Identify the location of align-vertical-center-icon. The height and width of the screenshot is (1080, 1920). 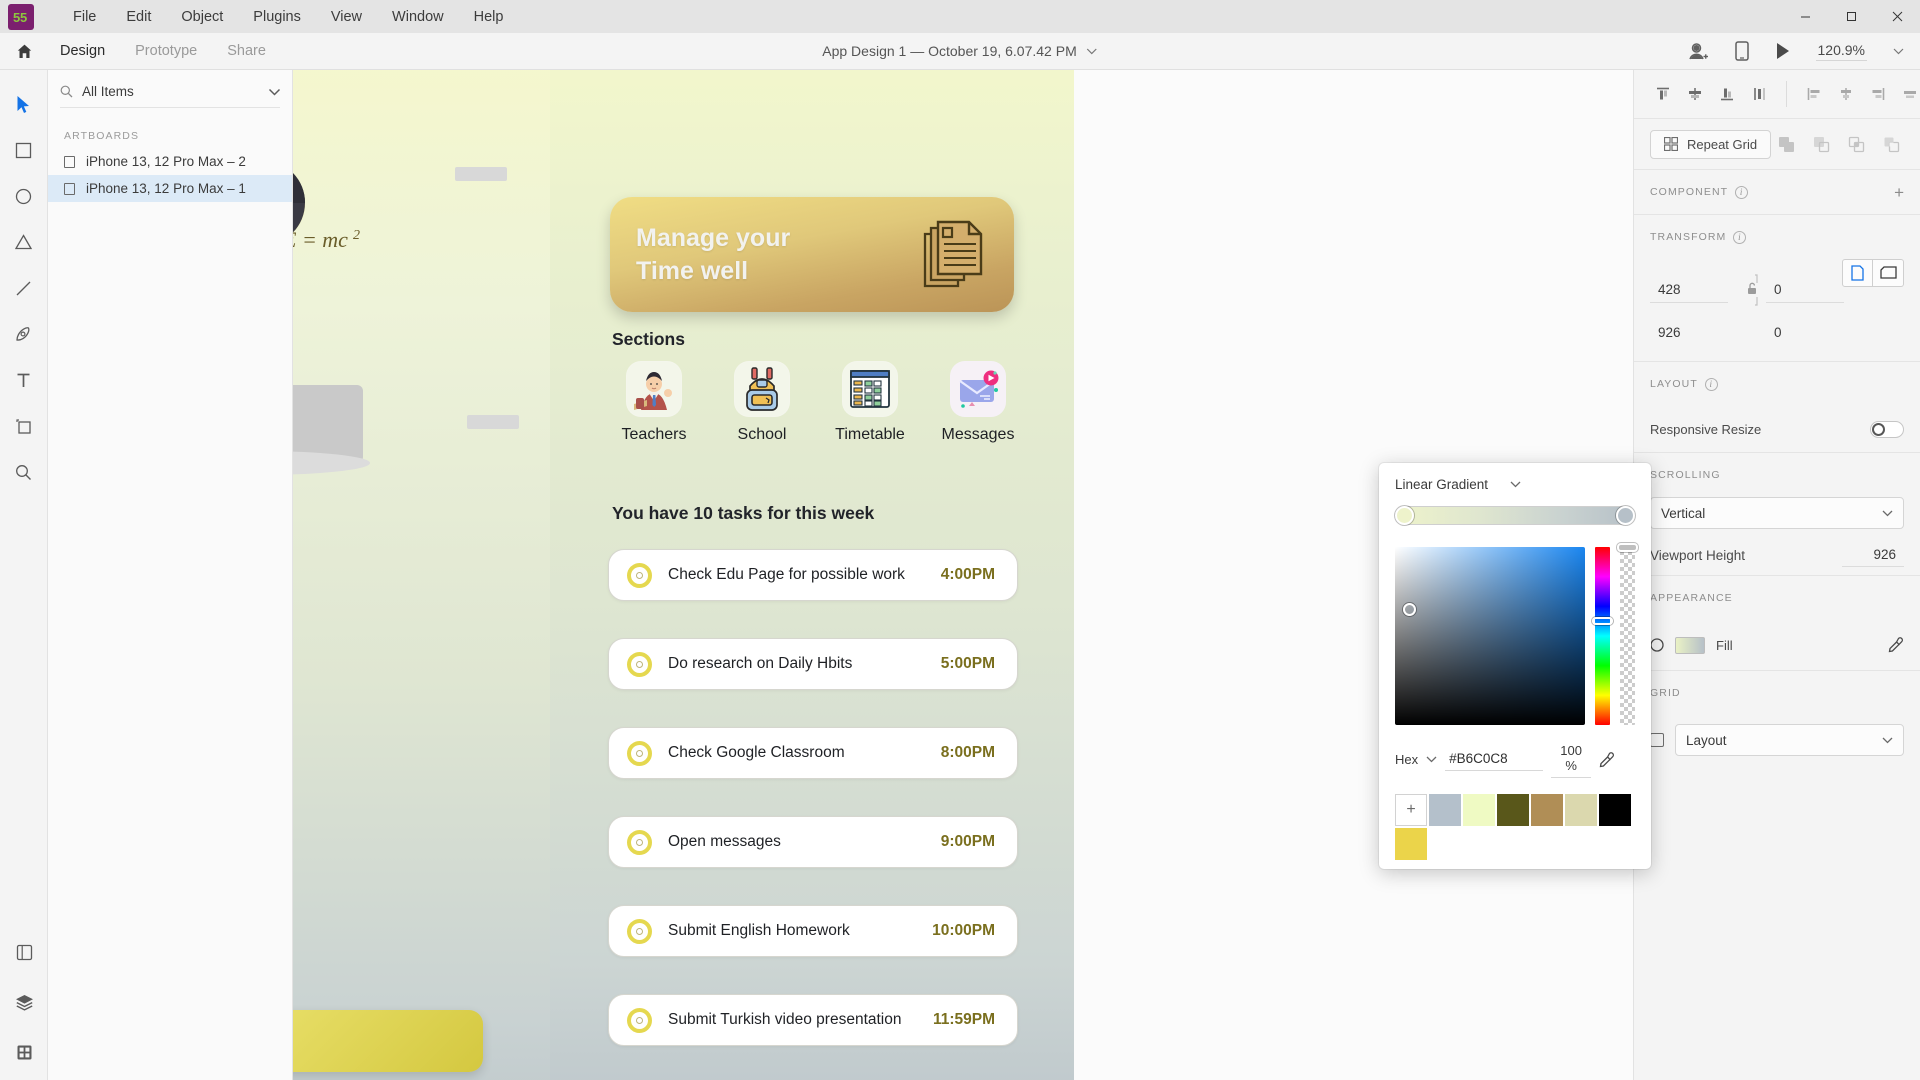
(1695, 94).